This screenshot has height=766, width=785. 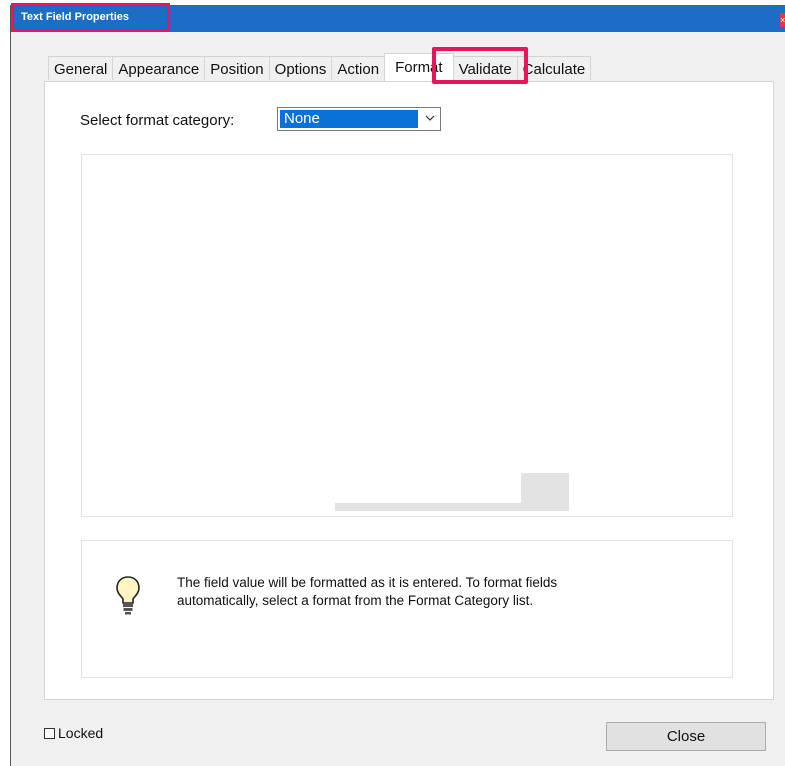 I want to click on locked-option: Locked, so click(x=73, y=733).